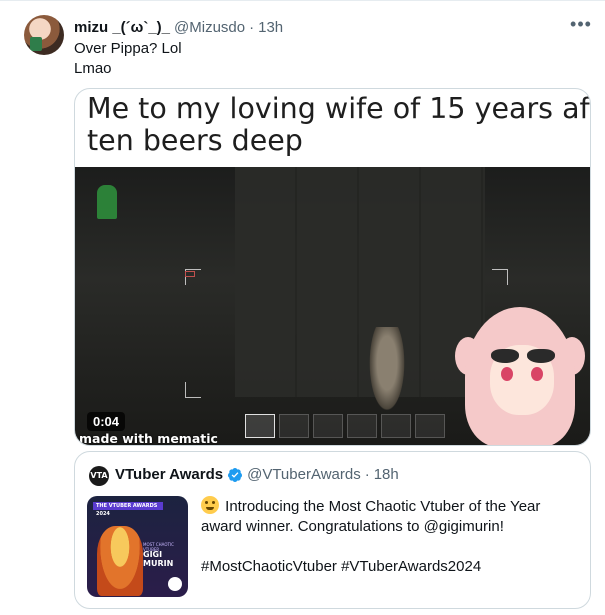 The image size is (605, 615). I want to click on quoted-author-name: VTuber Awards, so click(169, 474).